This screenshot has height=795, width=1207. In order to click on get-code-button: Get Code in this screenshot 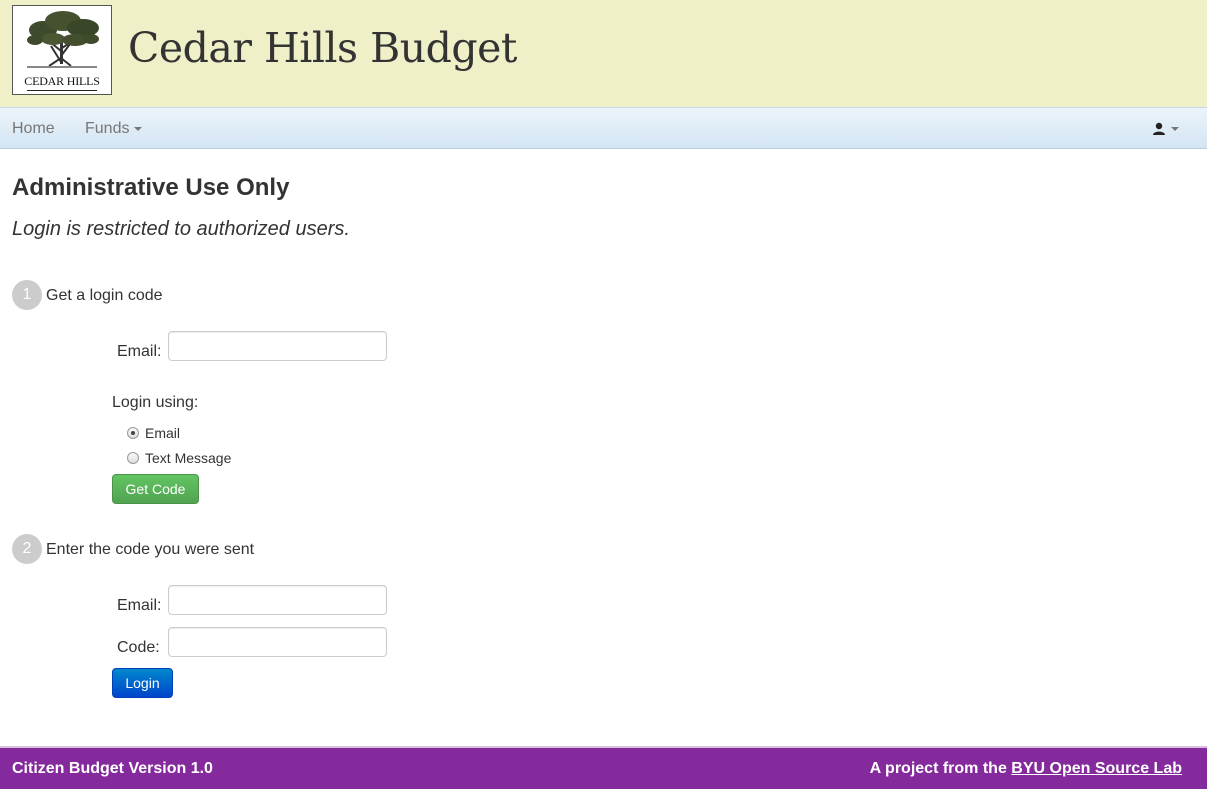, I will do `click(155, 489)`.